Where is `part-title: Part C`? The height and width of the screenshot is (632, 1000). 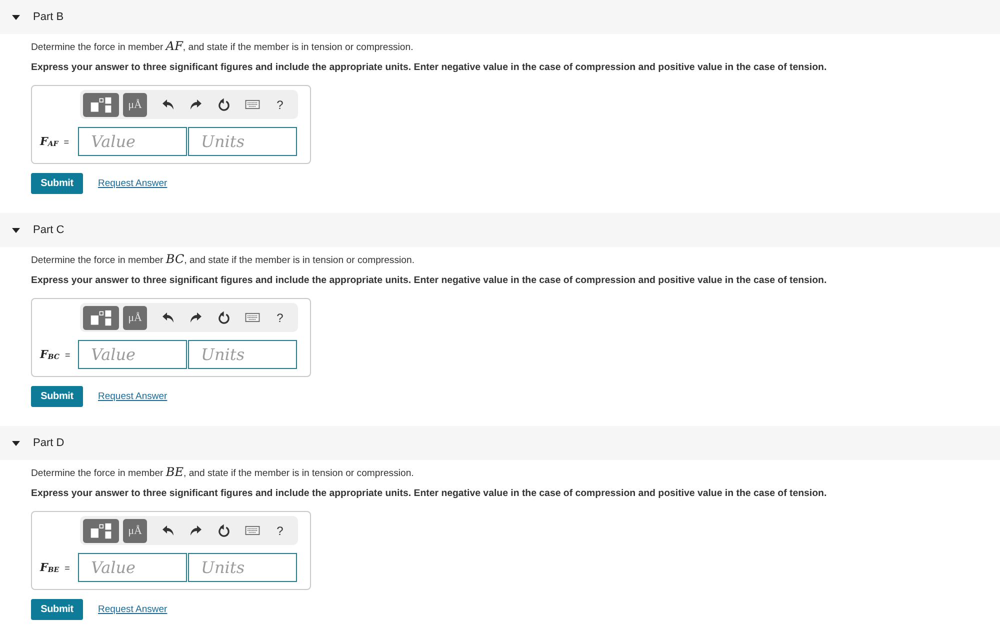
part-title: Part C is located at coordinates (48, 230).